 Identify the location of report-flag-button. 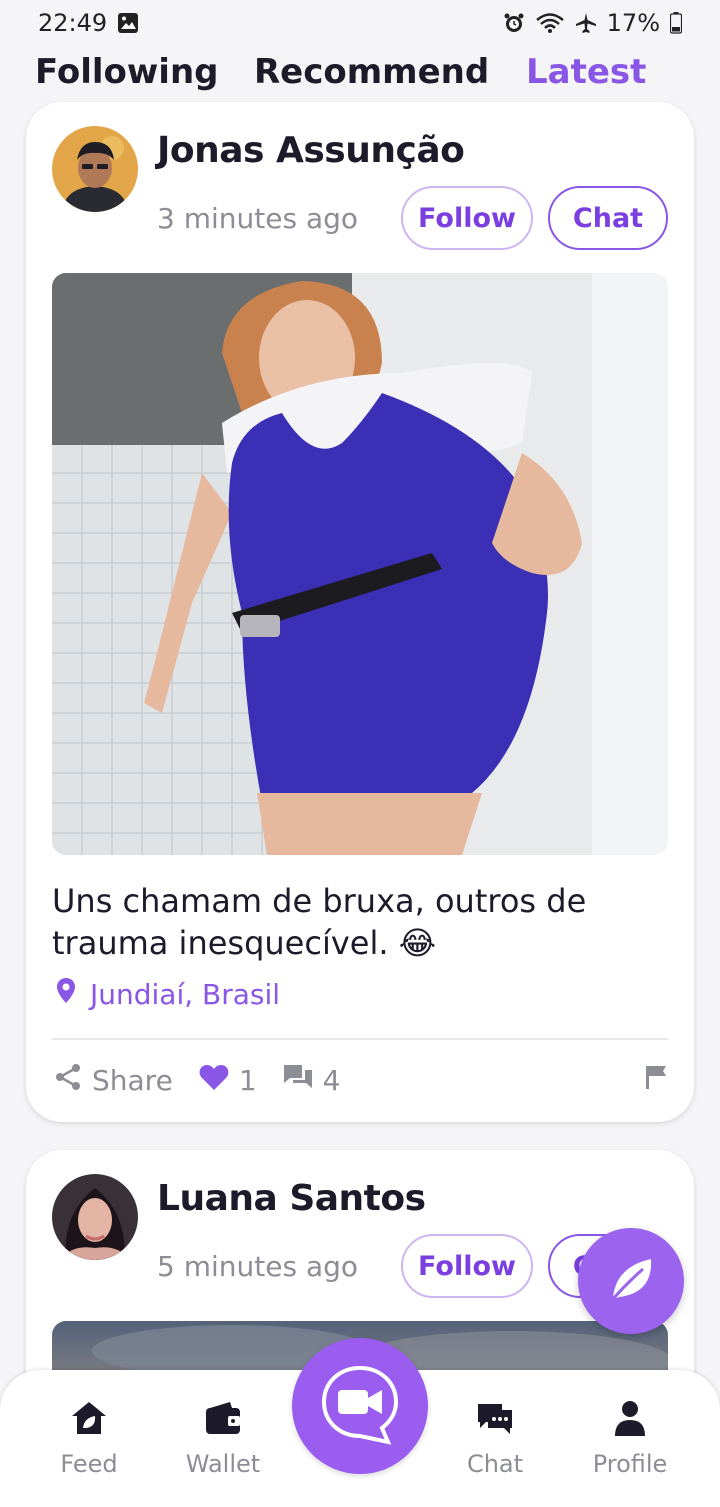
(656, 1080).